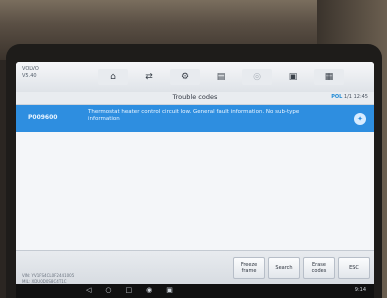 This screenshot has width=387, height=298. Describe the element at coordinates (113, 77) in the screenshot. I see `home-icon: ⌂` at that location.